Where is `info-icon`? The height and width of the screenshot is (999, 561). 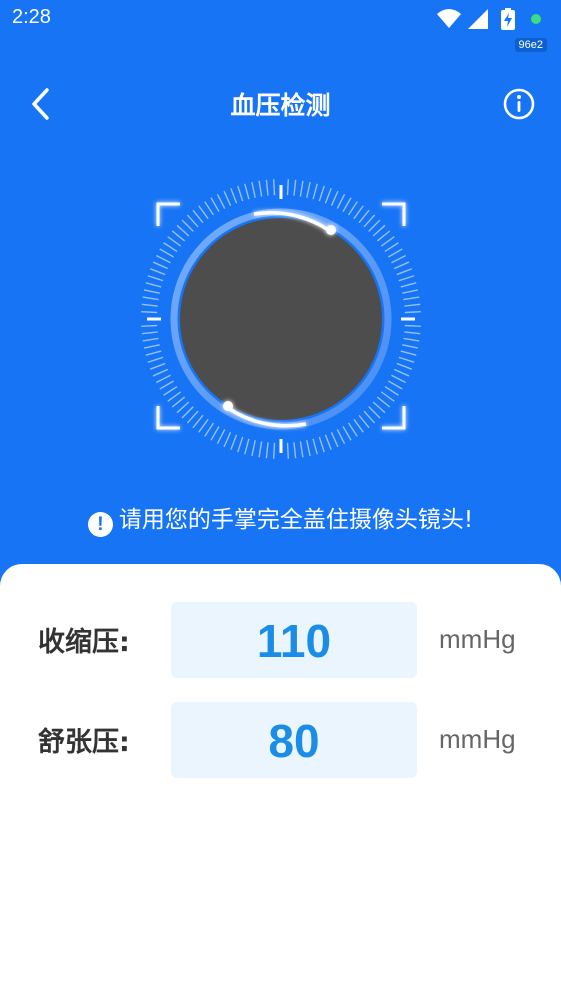 info-icon is located at coordinates (519, 104).